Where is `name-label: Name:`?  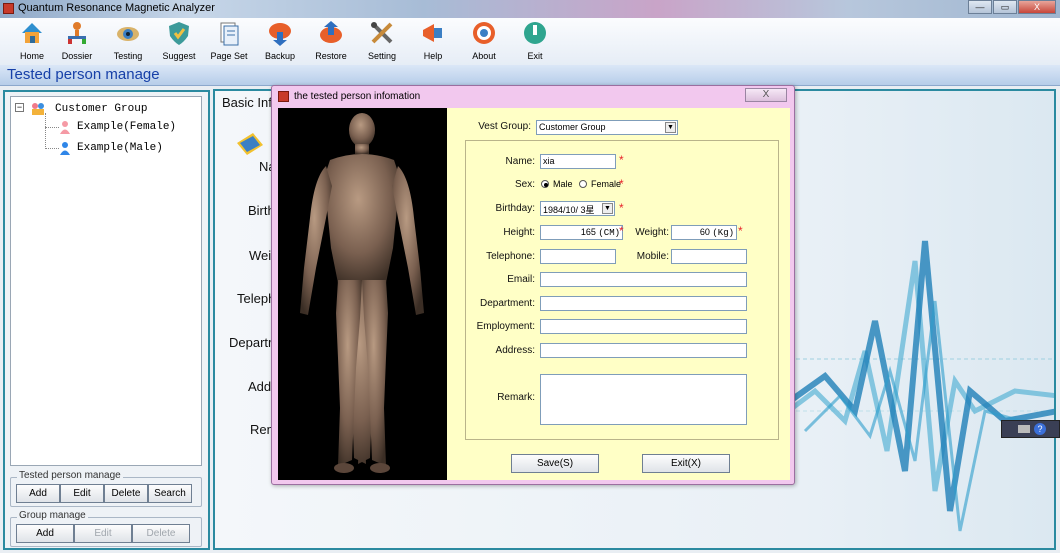 name-label: Name: is located at coordinates (520, 161).